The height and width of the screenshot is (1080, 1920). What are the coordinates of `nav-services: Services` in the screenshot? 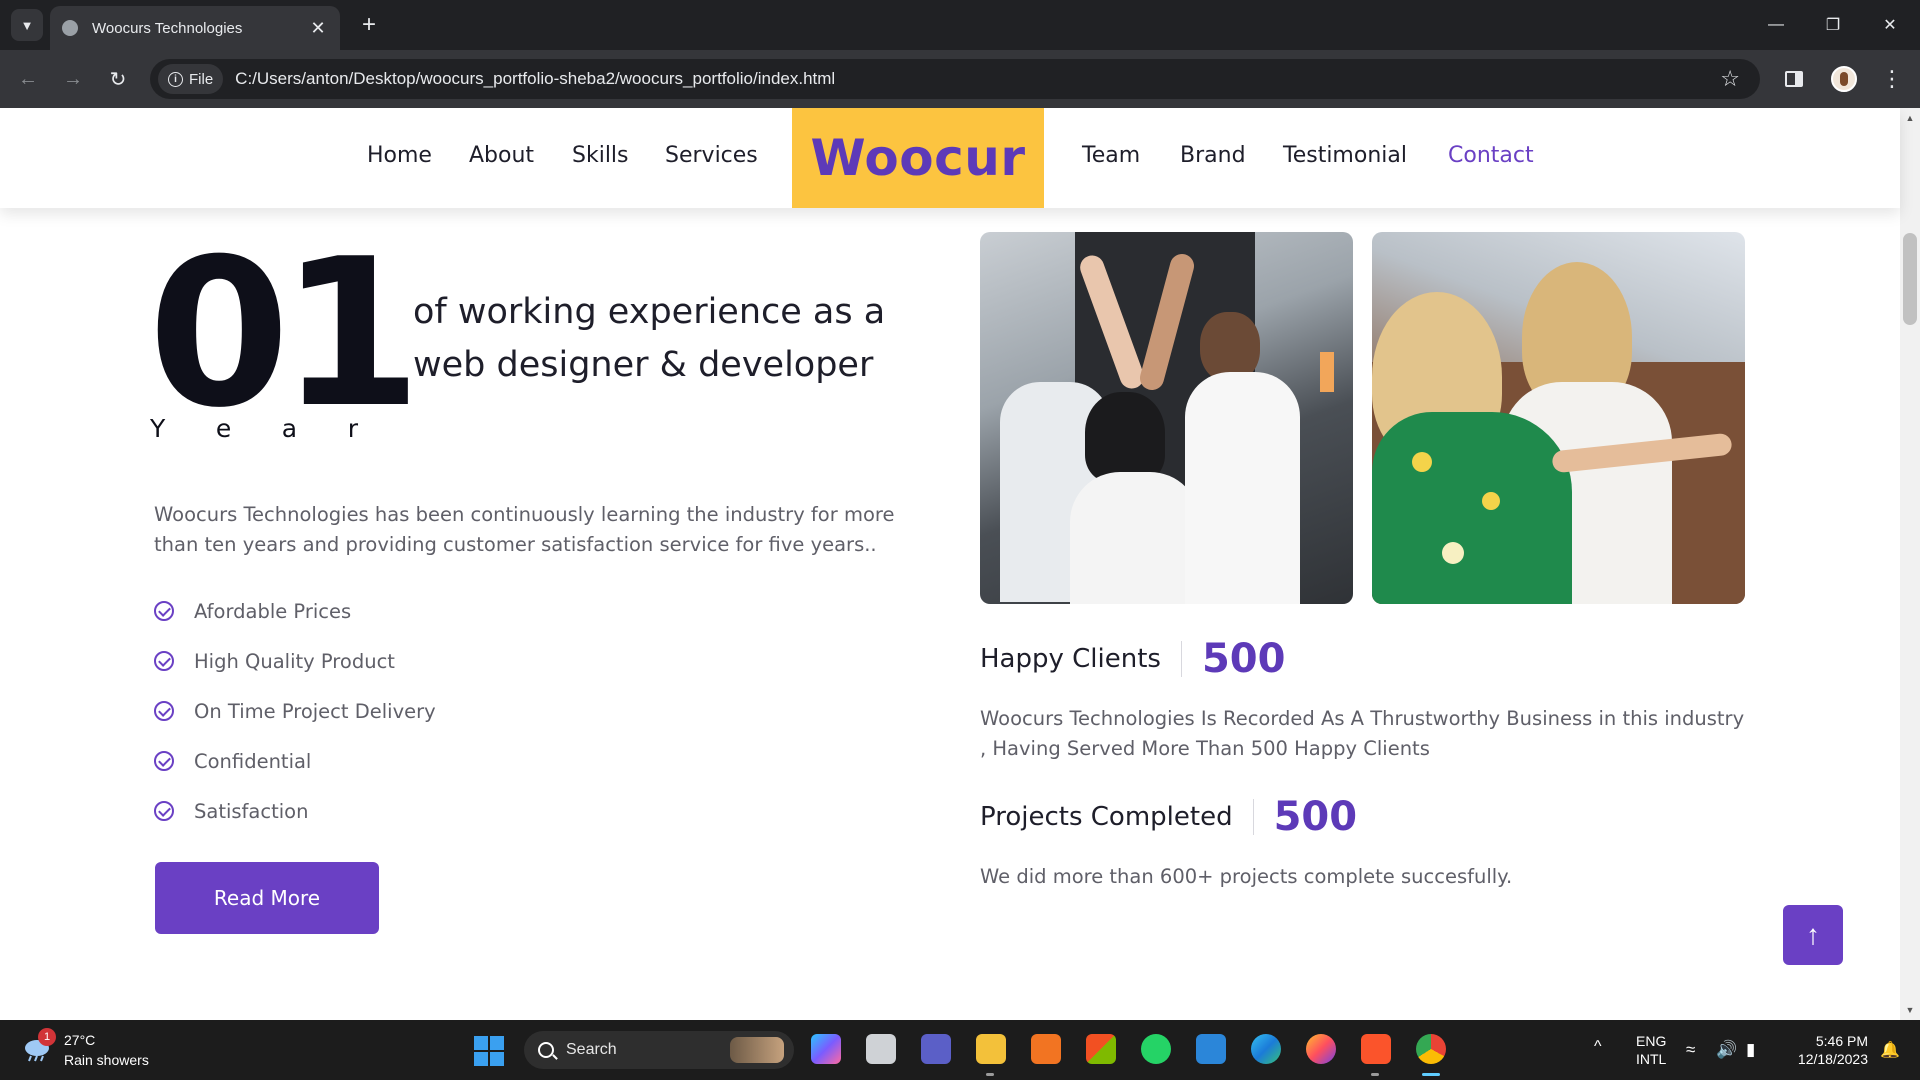 It's located at (711, 155).